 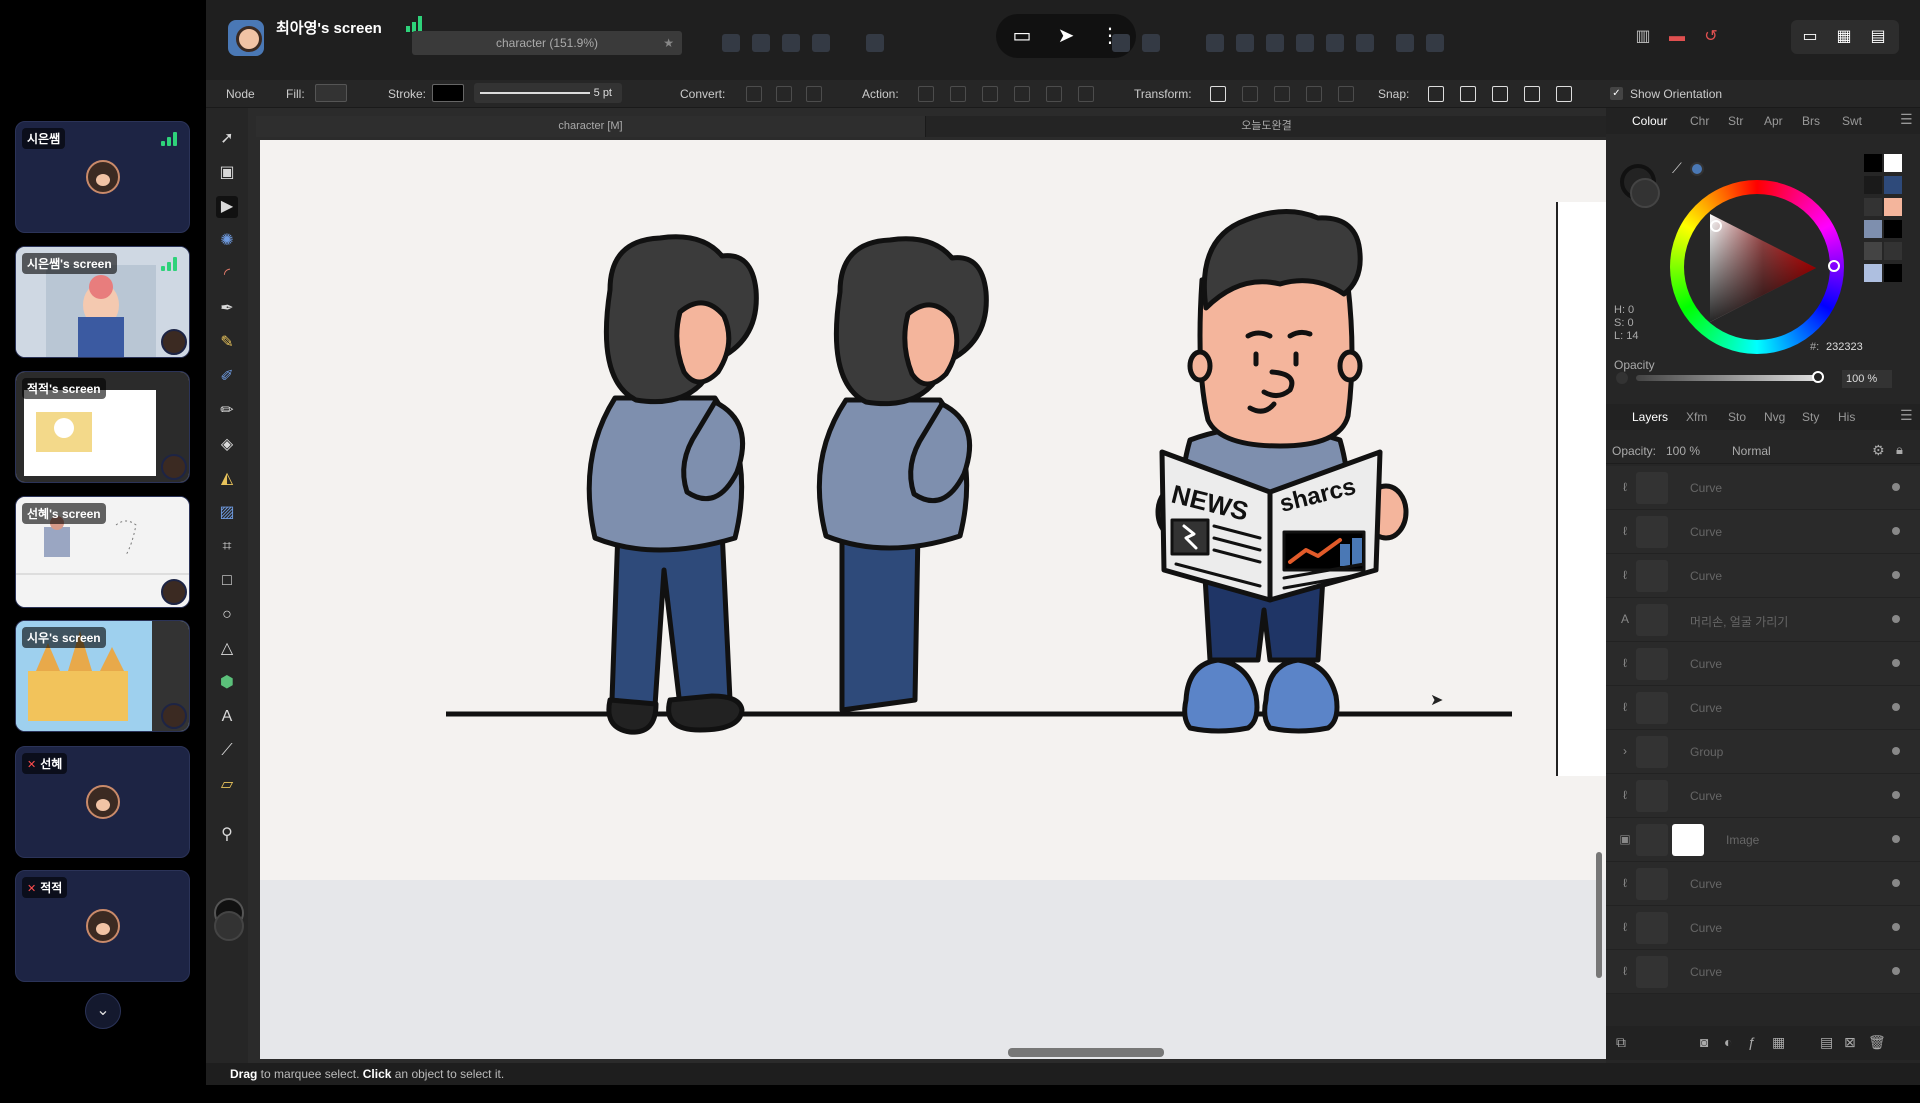 What do you see at coordinates (1773, 121) in the screenshot?
I see `tab-appearance: Apr` at bounding box center [1773, 121].